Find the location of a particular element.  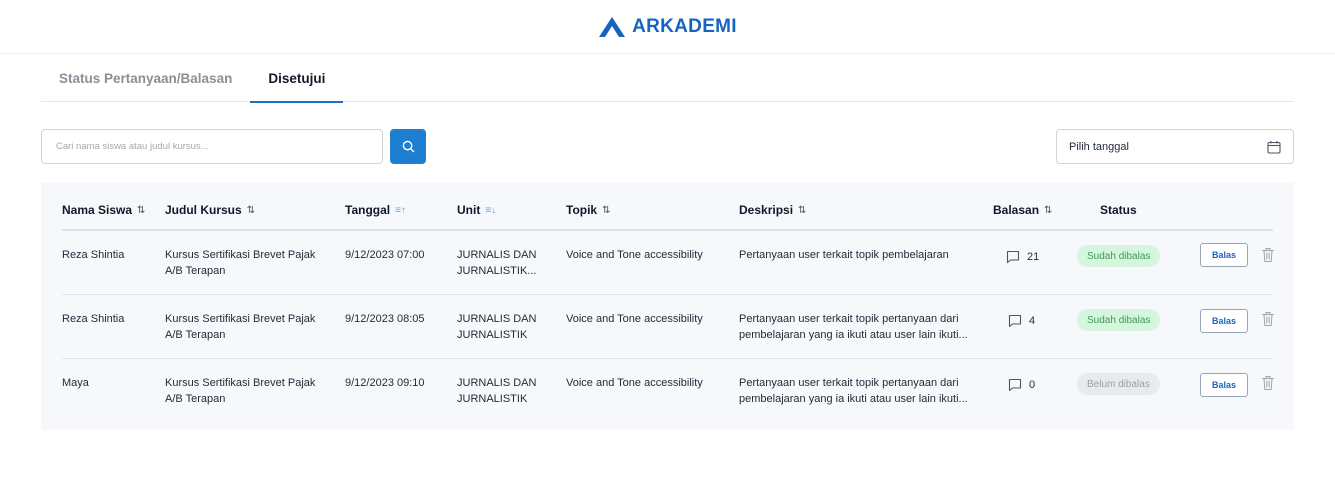

app-header: ARKADEMI is located at coordinates (667, 27).